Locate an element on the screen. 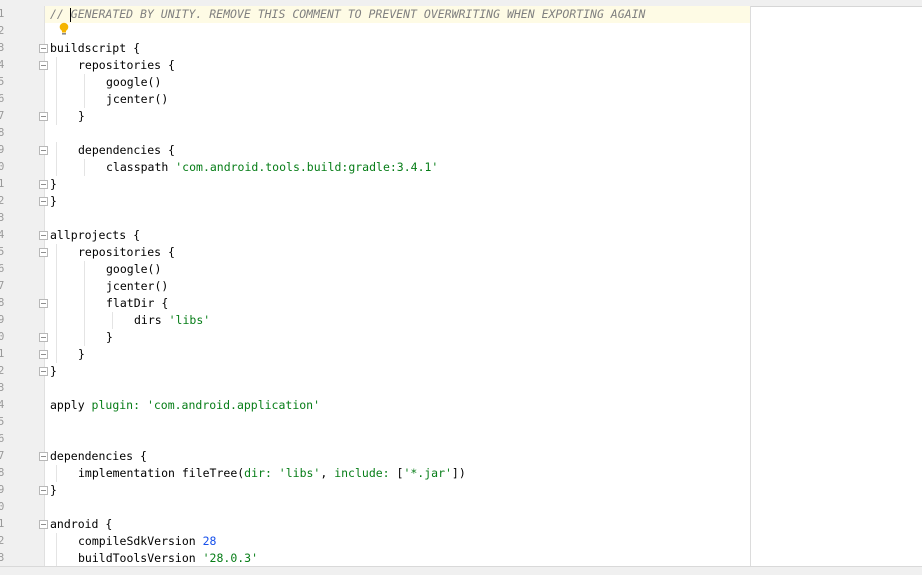  code-line: 7 jcenter() is located at coordinates (461, 286).